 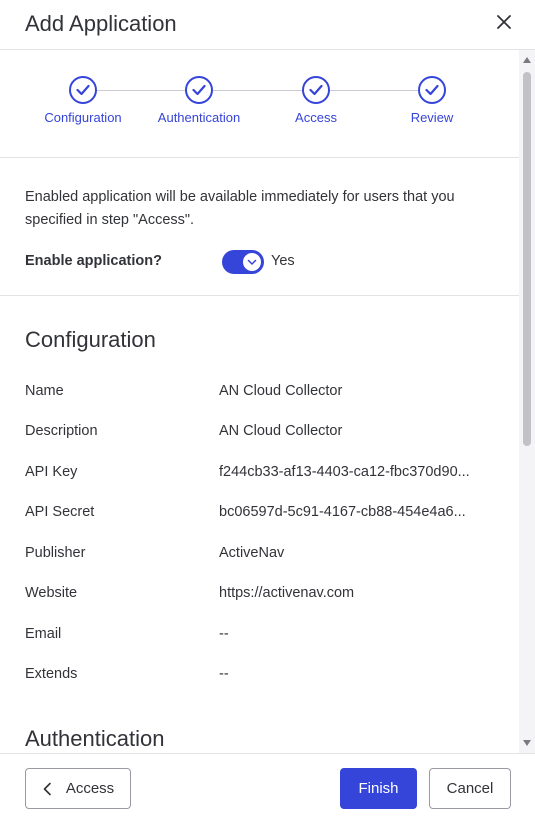 I want to click on config-row-name: Name AN Cloud Collector, so click(x=260, y=394).